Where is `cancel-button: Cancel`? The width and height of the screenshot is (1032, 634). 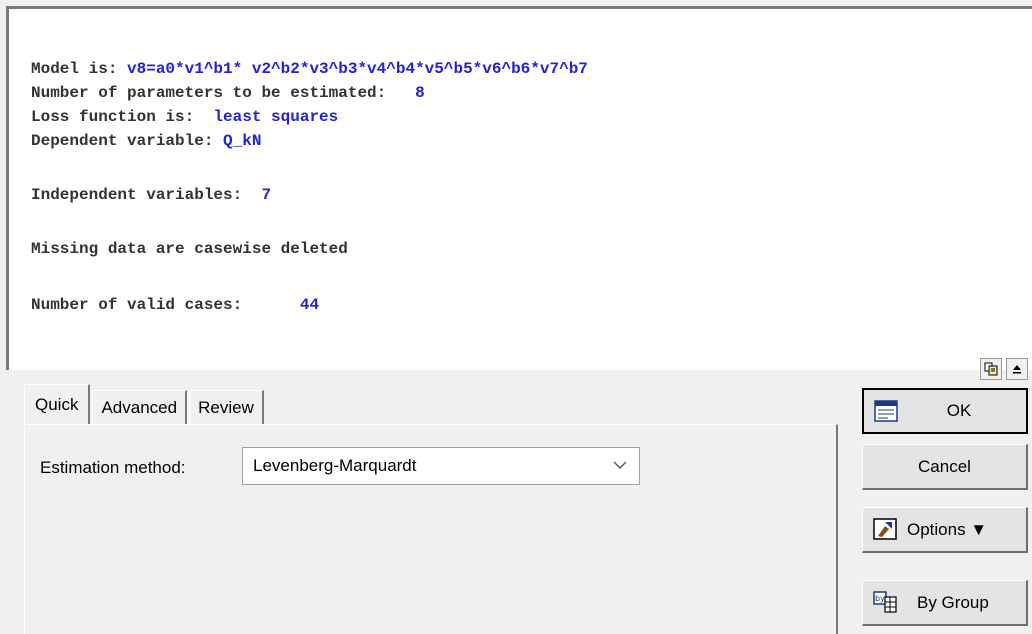 cancel-button: Cancel is located at coordinates (945, 467).